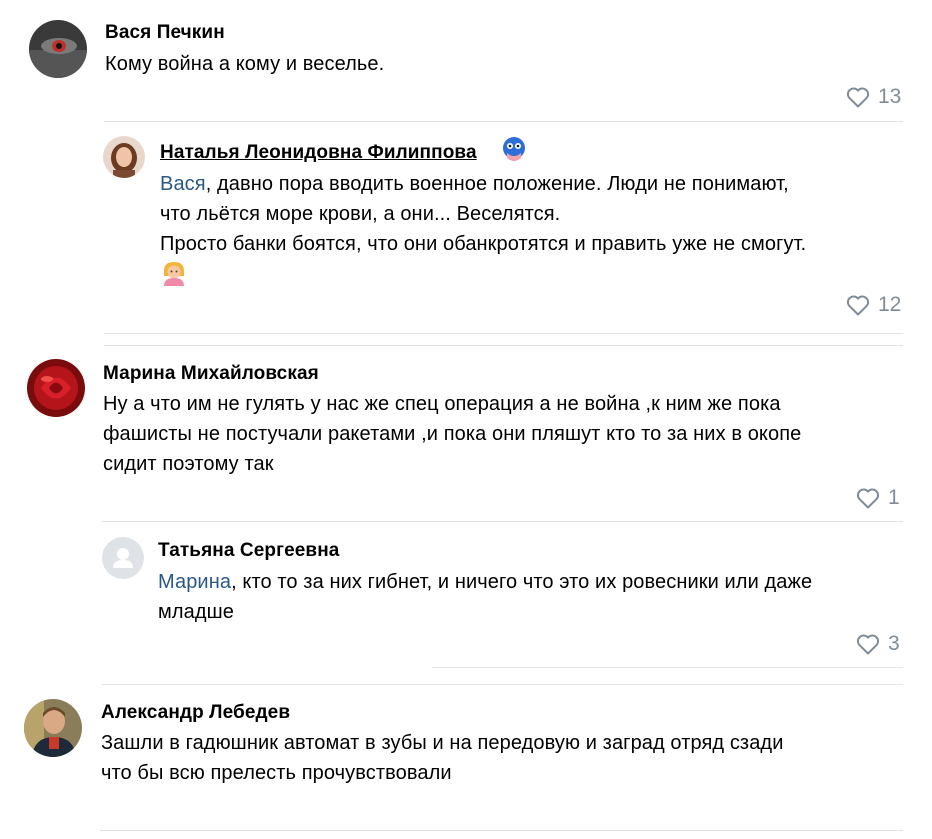  I want to click on default-user-icon, so click(123, 558).